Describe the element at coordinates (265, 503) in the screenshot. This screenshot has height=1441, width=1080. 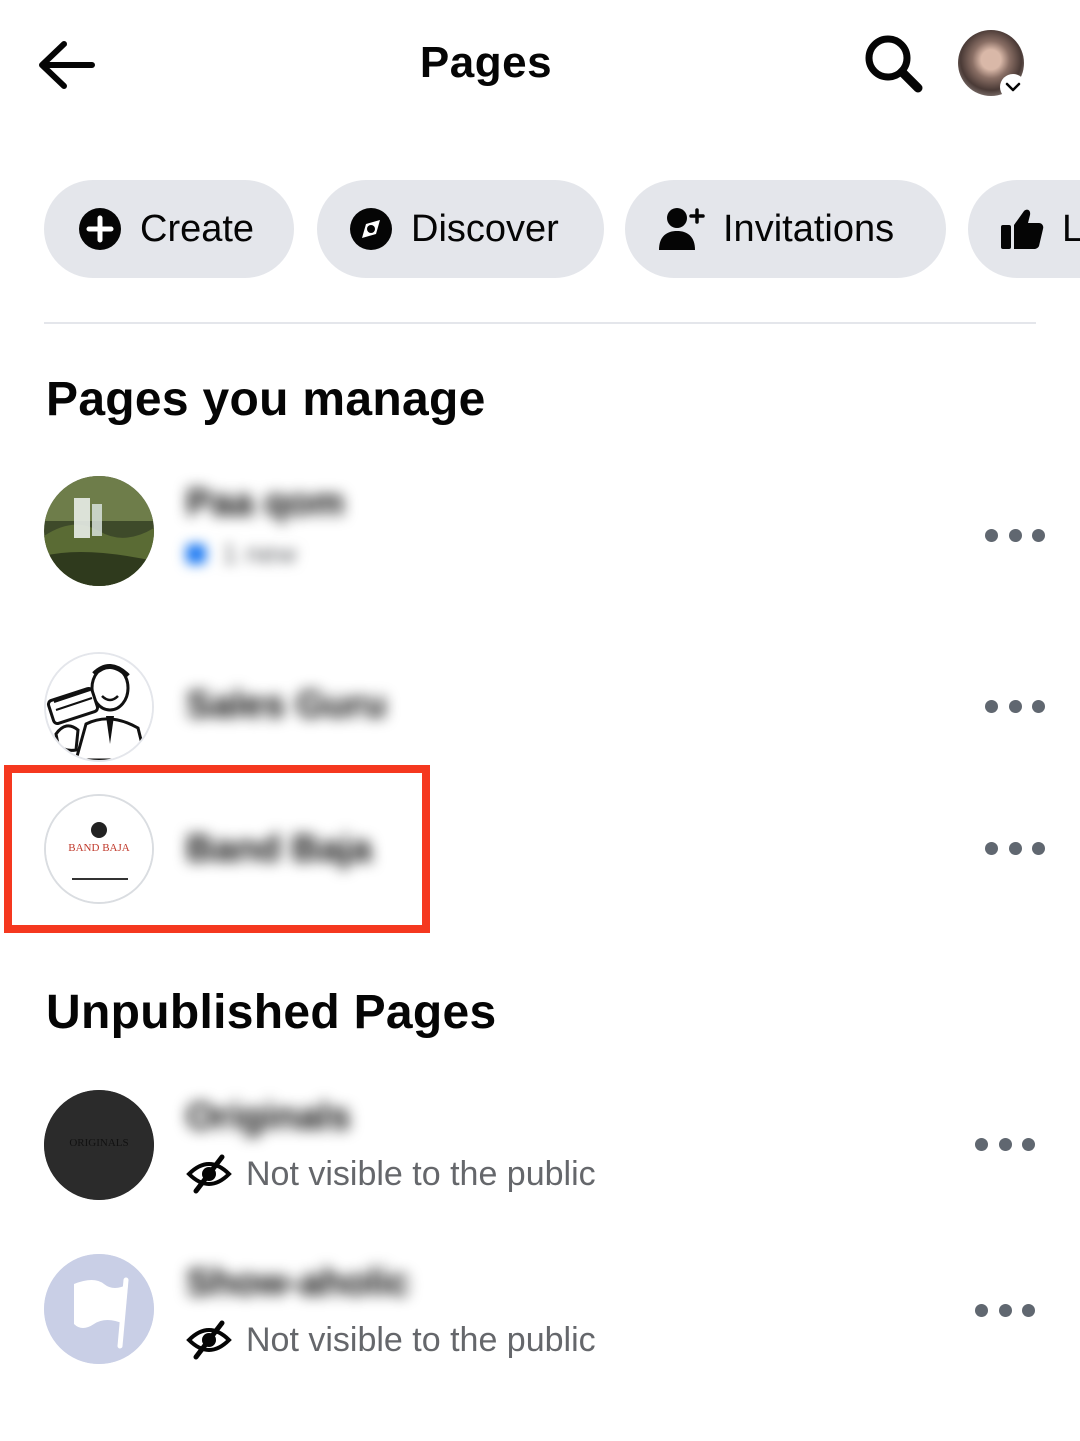
I see `page-name: Paa qom` at that location.